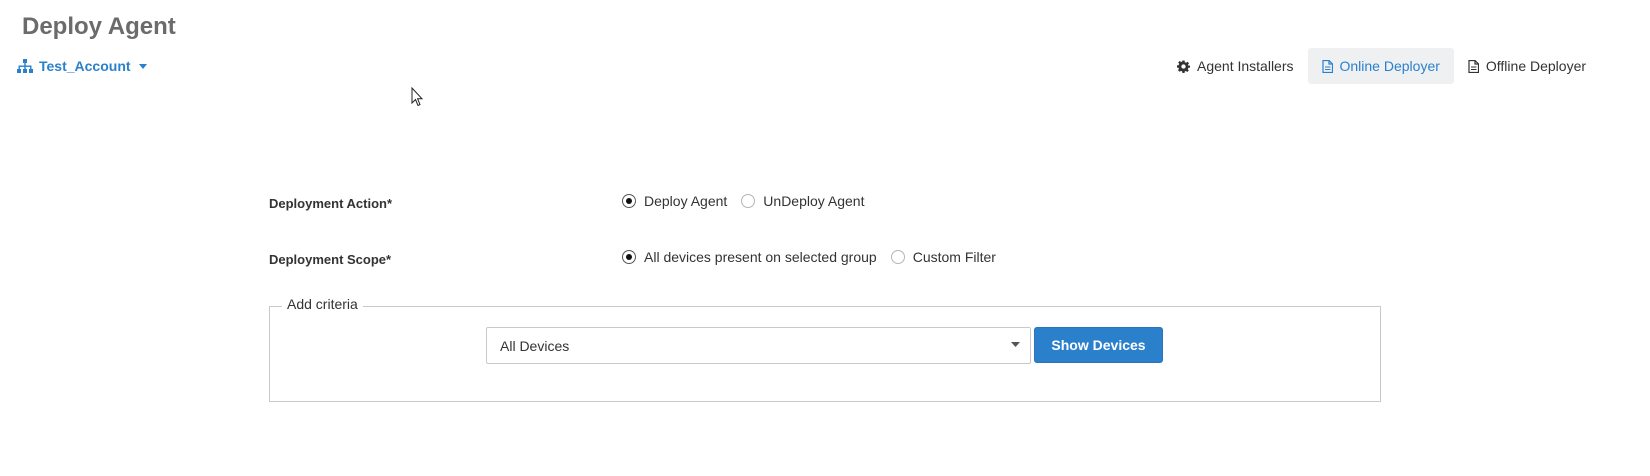  Describe the element at coordinates (758, 345) in the screenshot. I see `device-filter-select: All Devices` at that location.